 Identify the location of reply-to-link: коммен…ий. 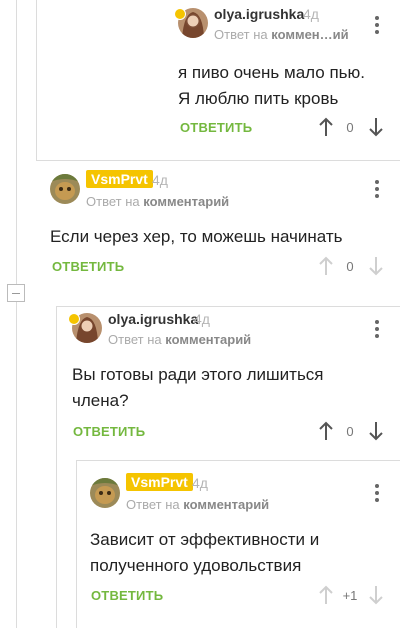
(309, 34).